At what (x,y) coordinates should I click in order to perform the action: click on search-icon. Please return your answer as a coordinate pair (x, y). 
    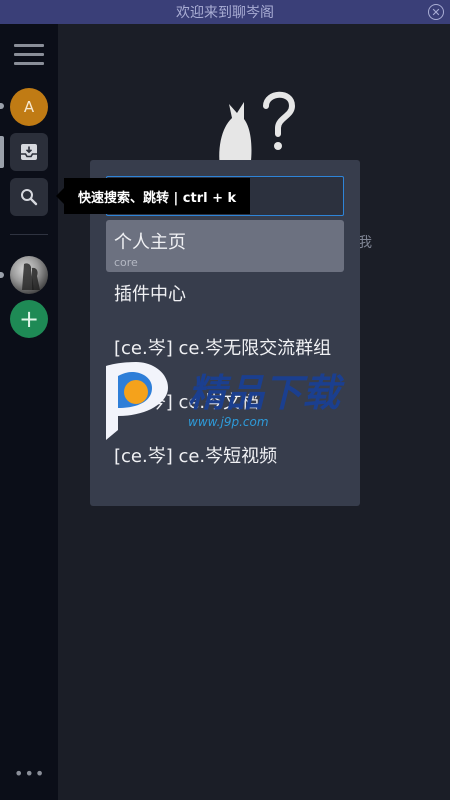
    Looking at the image, I should click on (29, 197).